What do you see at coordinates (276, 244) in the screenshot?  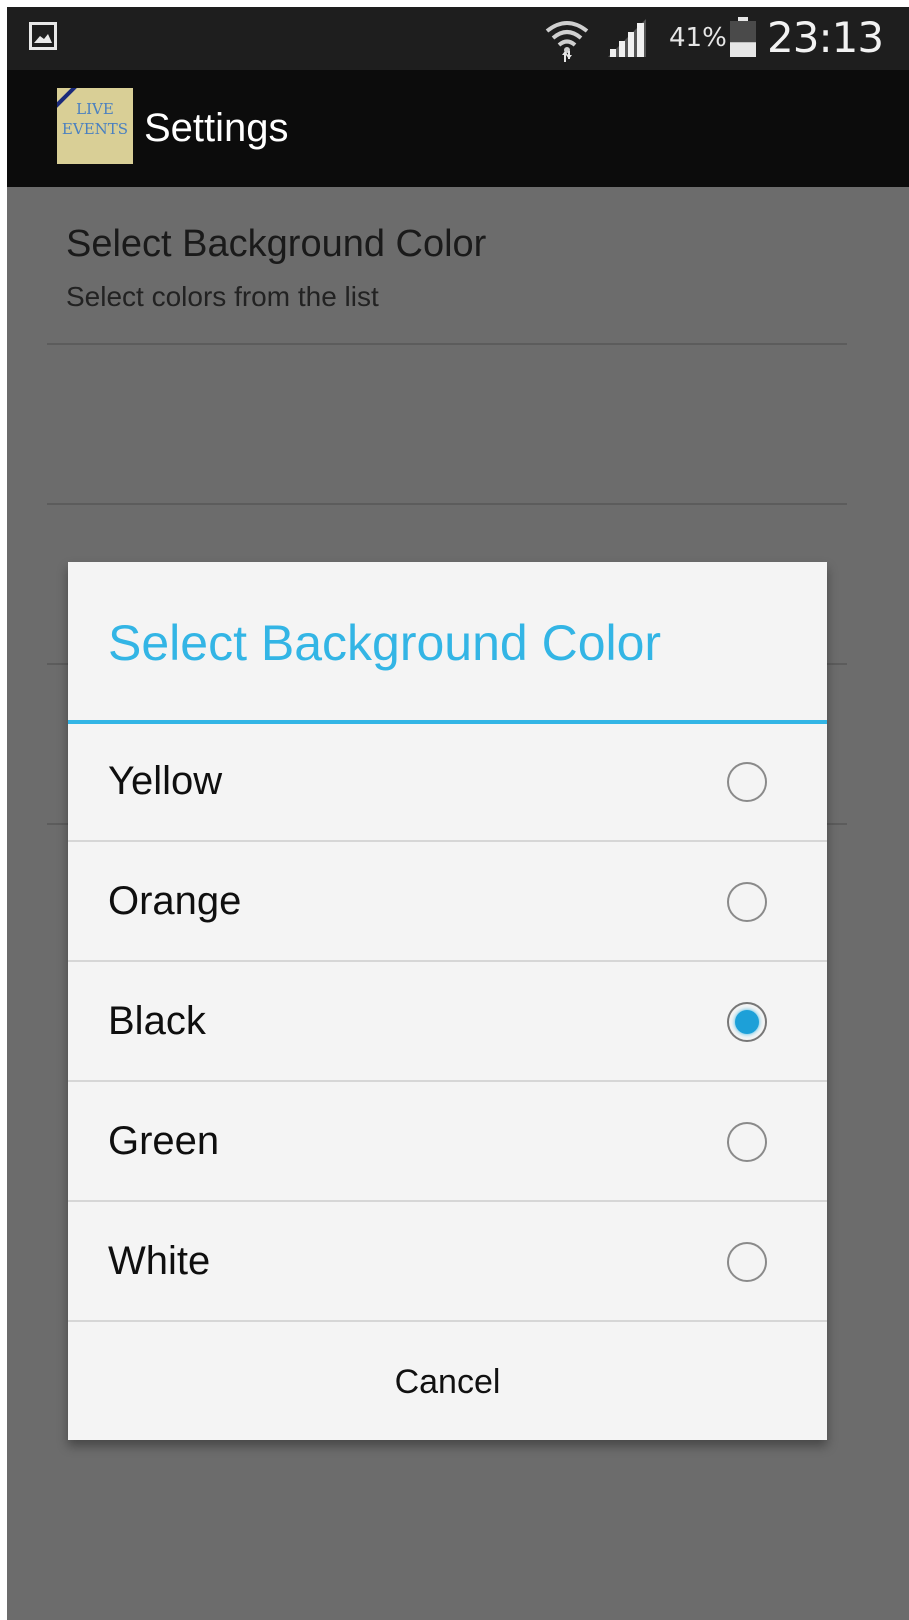 I see `preference-title: Select Background Color` at bounding box center [276, 244].